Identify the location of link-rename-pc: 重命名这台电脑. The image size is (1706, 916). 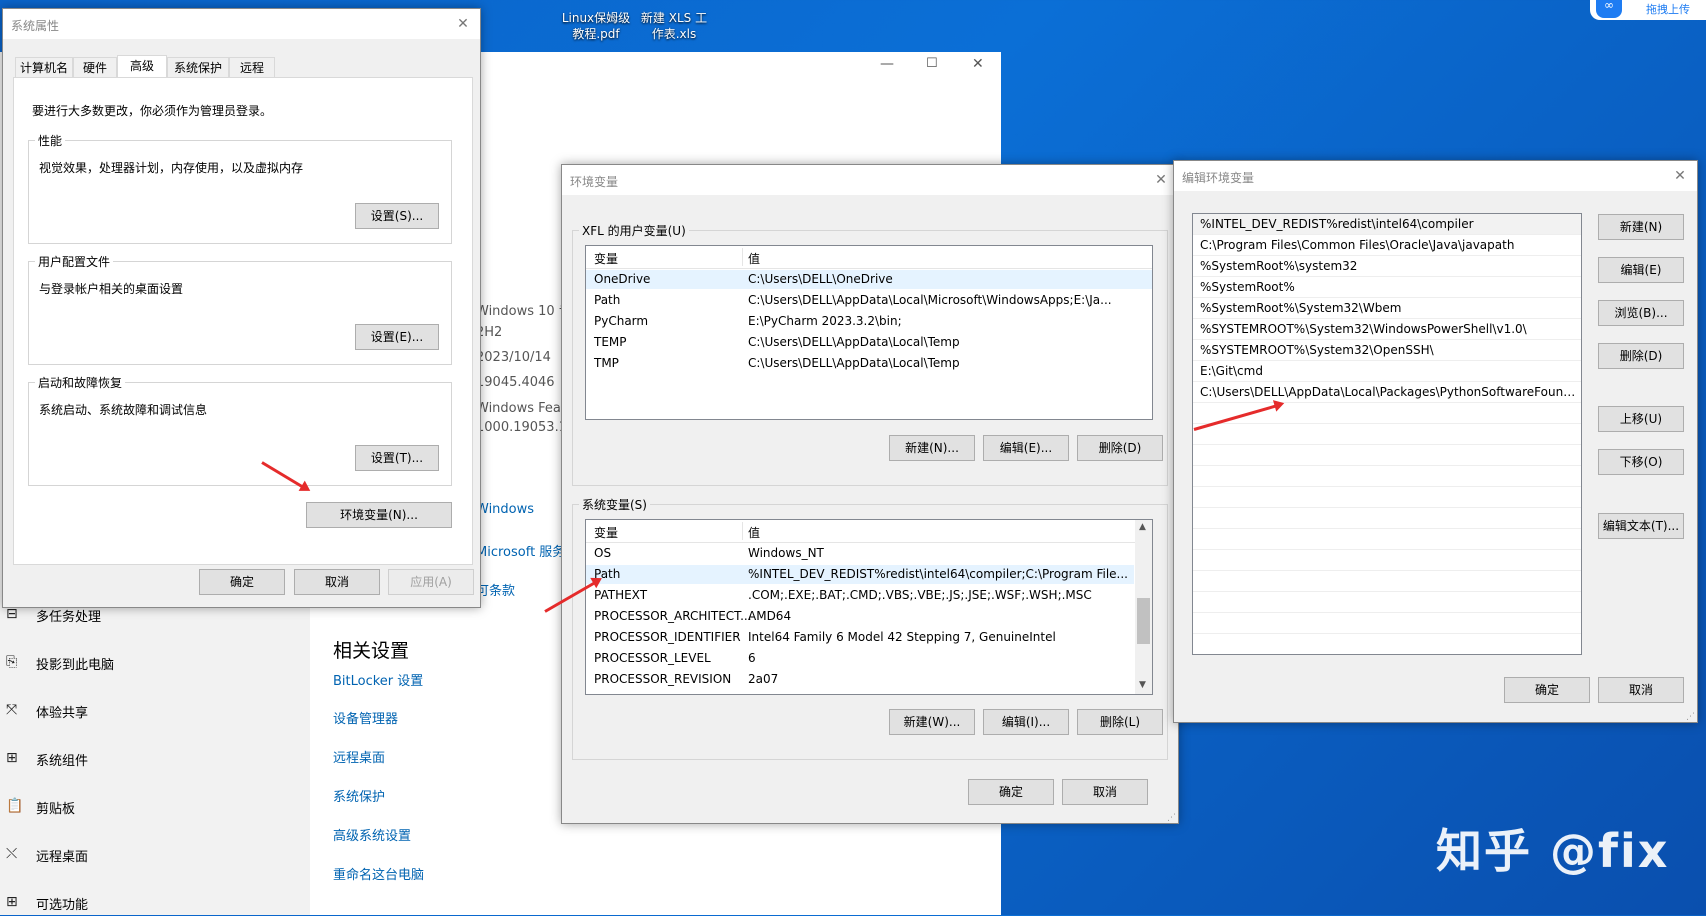
(378, 873).